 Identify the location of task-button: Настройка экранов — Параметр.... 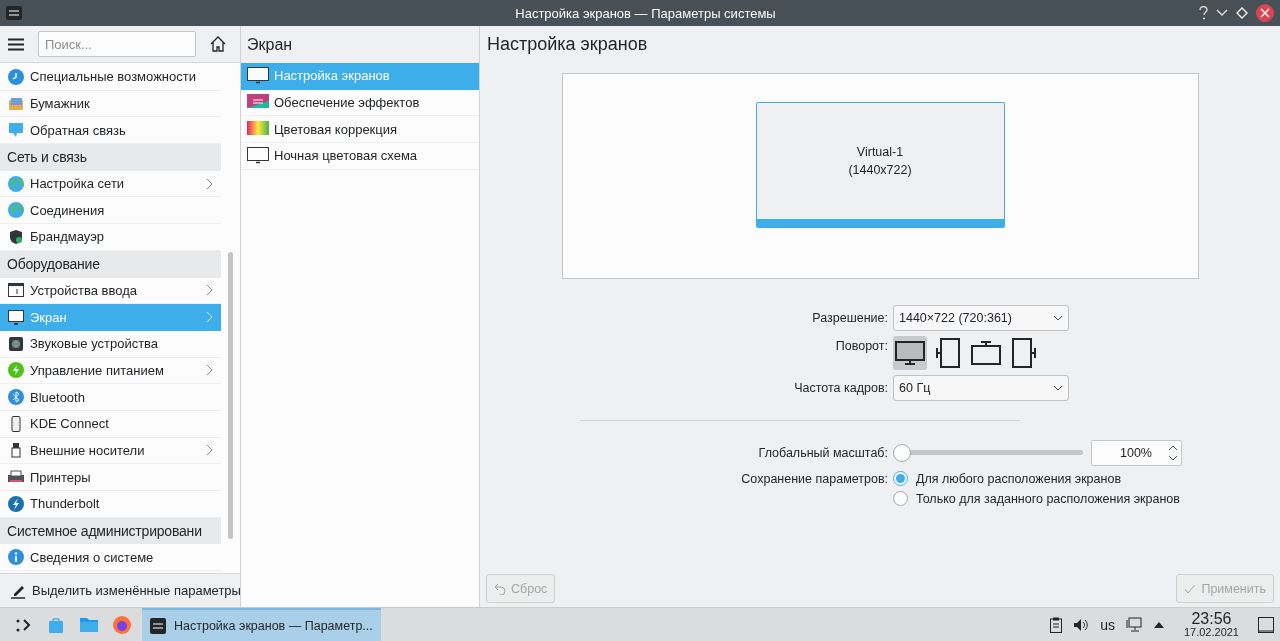
(261, 624).